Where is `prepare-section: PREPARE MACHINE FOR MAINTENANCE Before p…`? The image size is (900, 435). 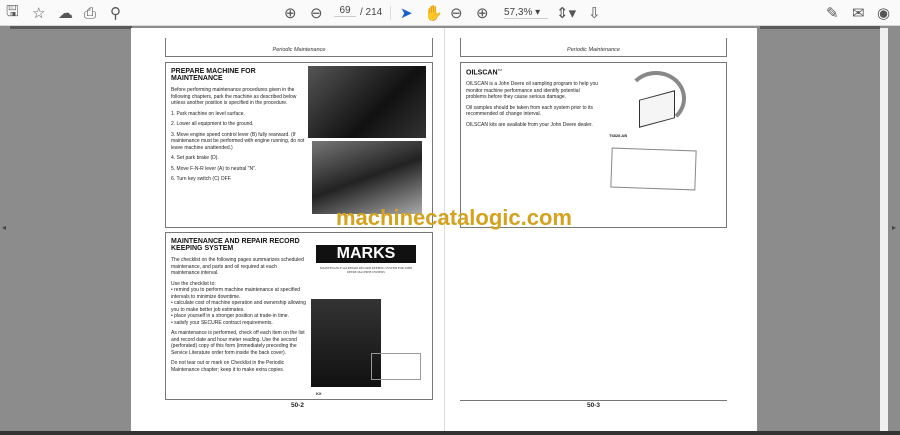
prepare-section: PREPARE MACHINE FOR MAINTENANCE Before p… is located at coordinates (299, 145).